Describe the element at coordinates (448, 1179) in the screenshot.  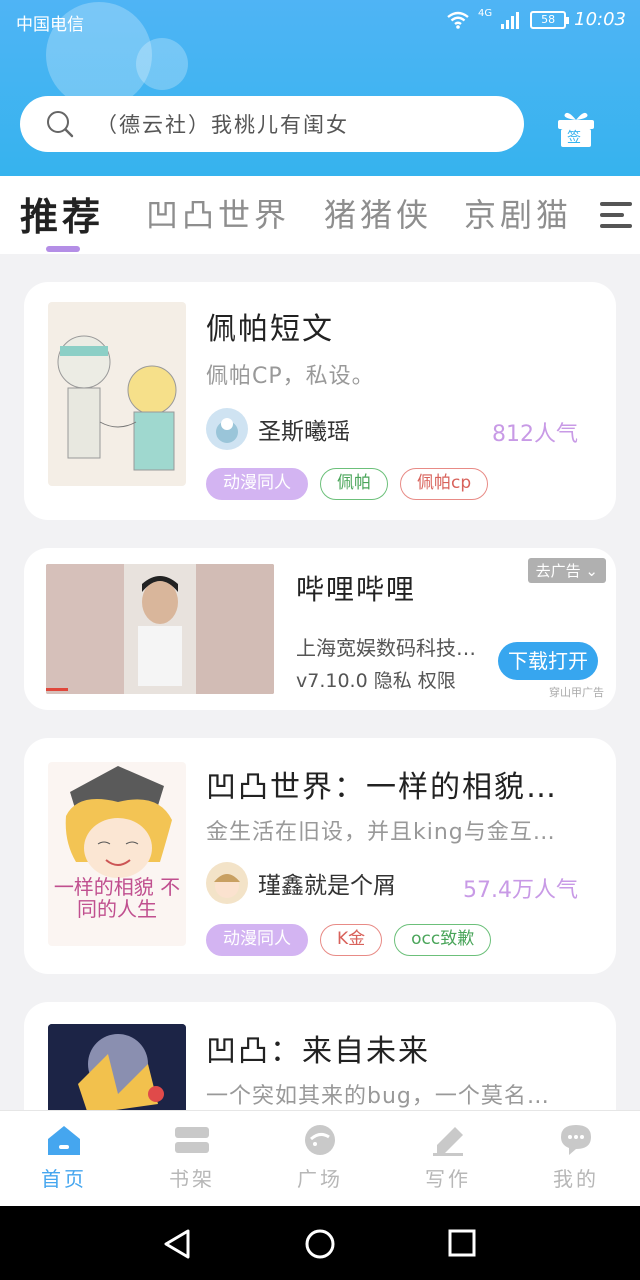
I see `nav-label: 写作` at that location.